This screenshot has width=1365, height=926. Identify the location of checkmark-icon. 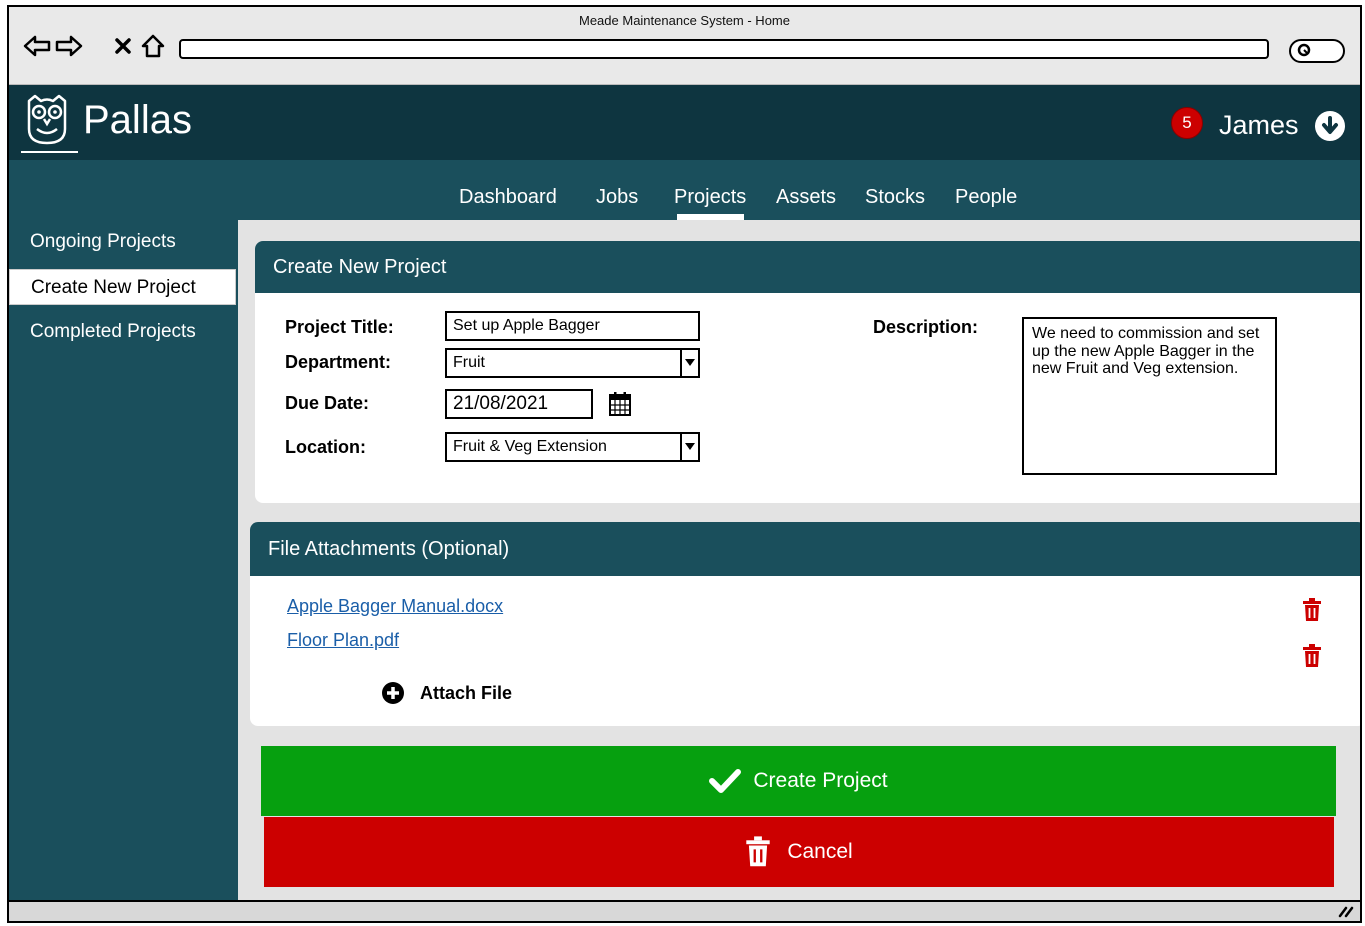
(725, 781).